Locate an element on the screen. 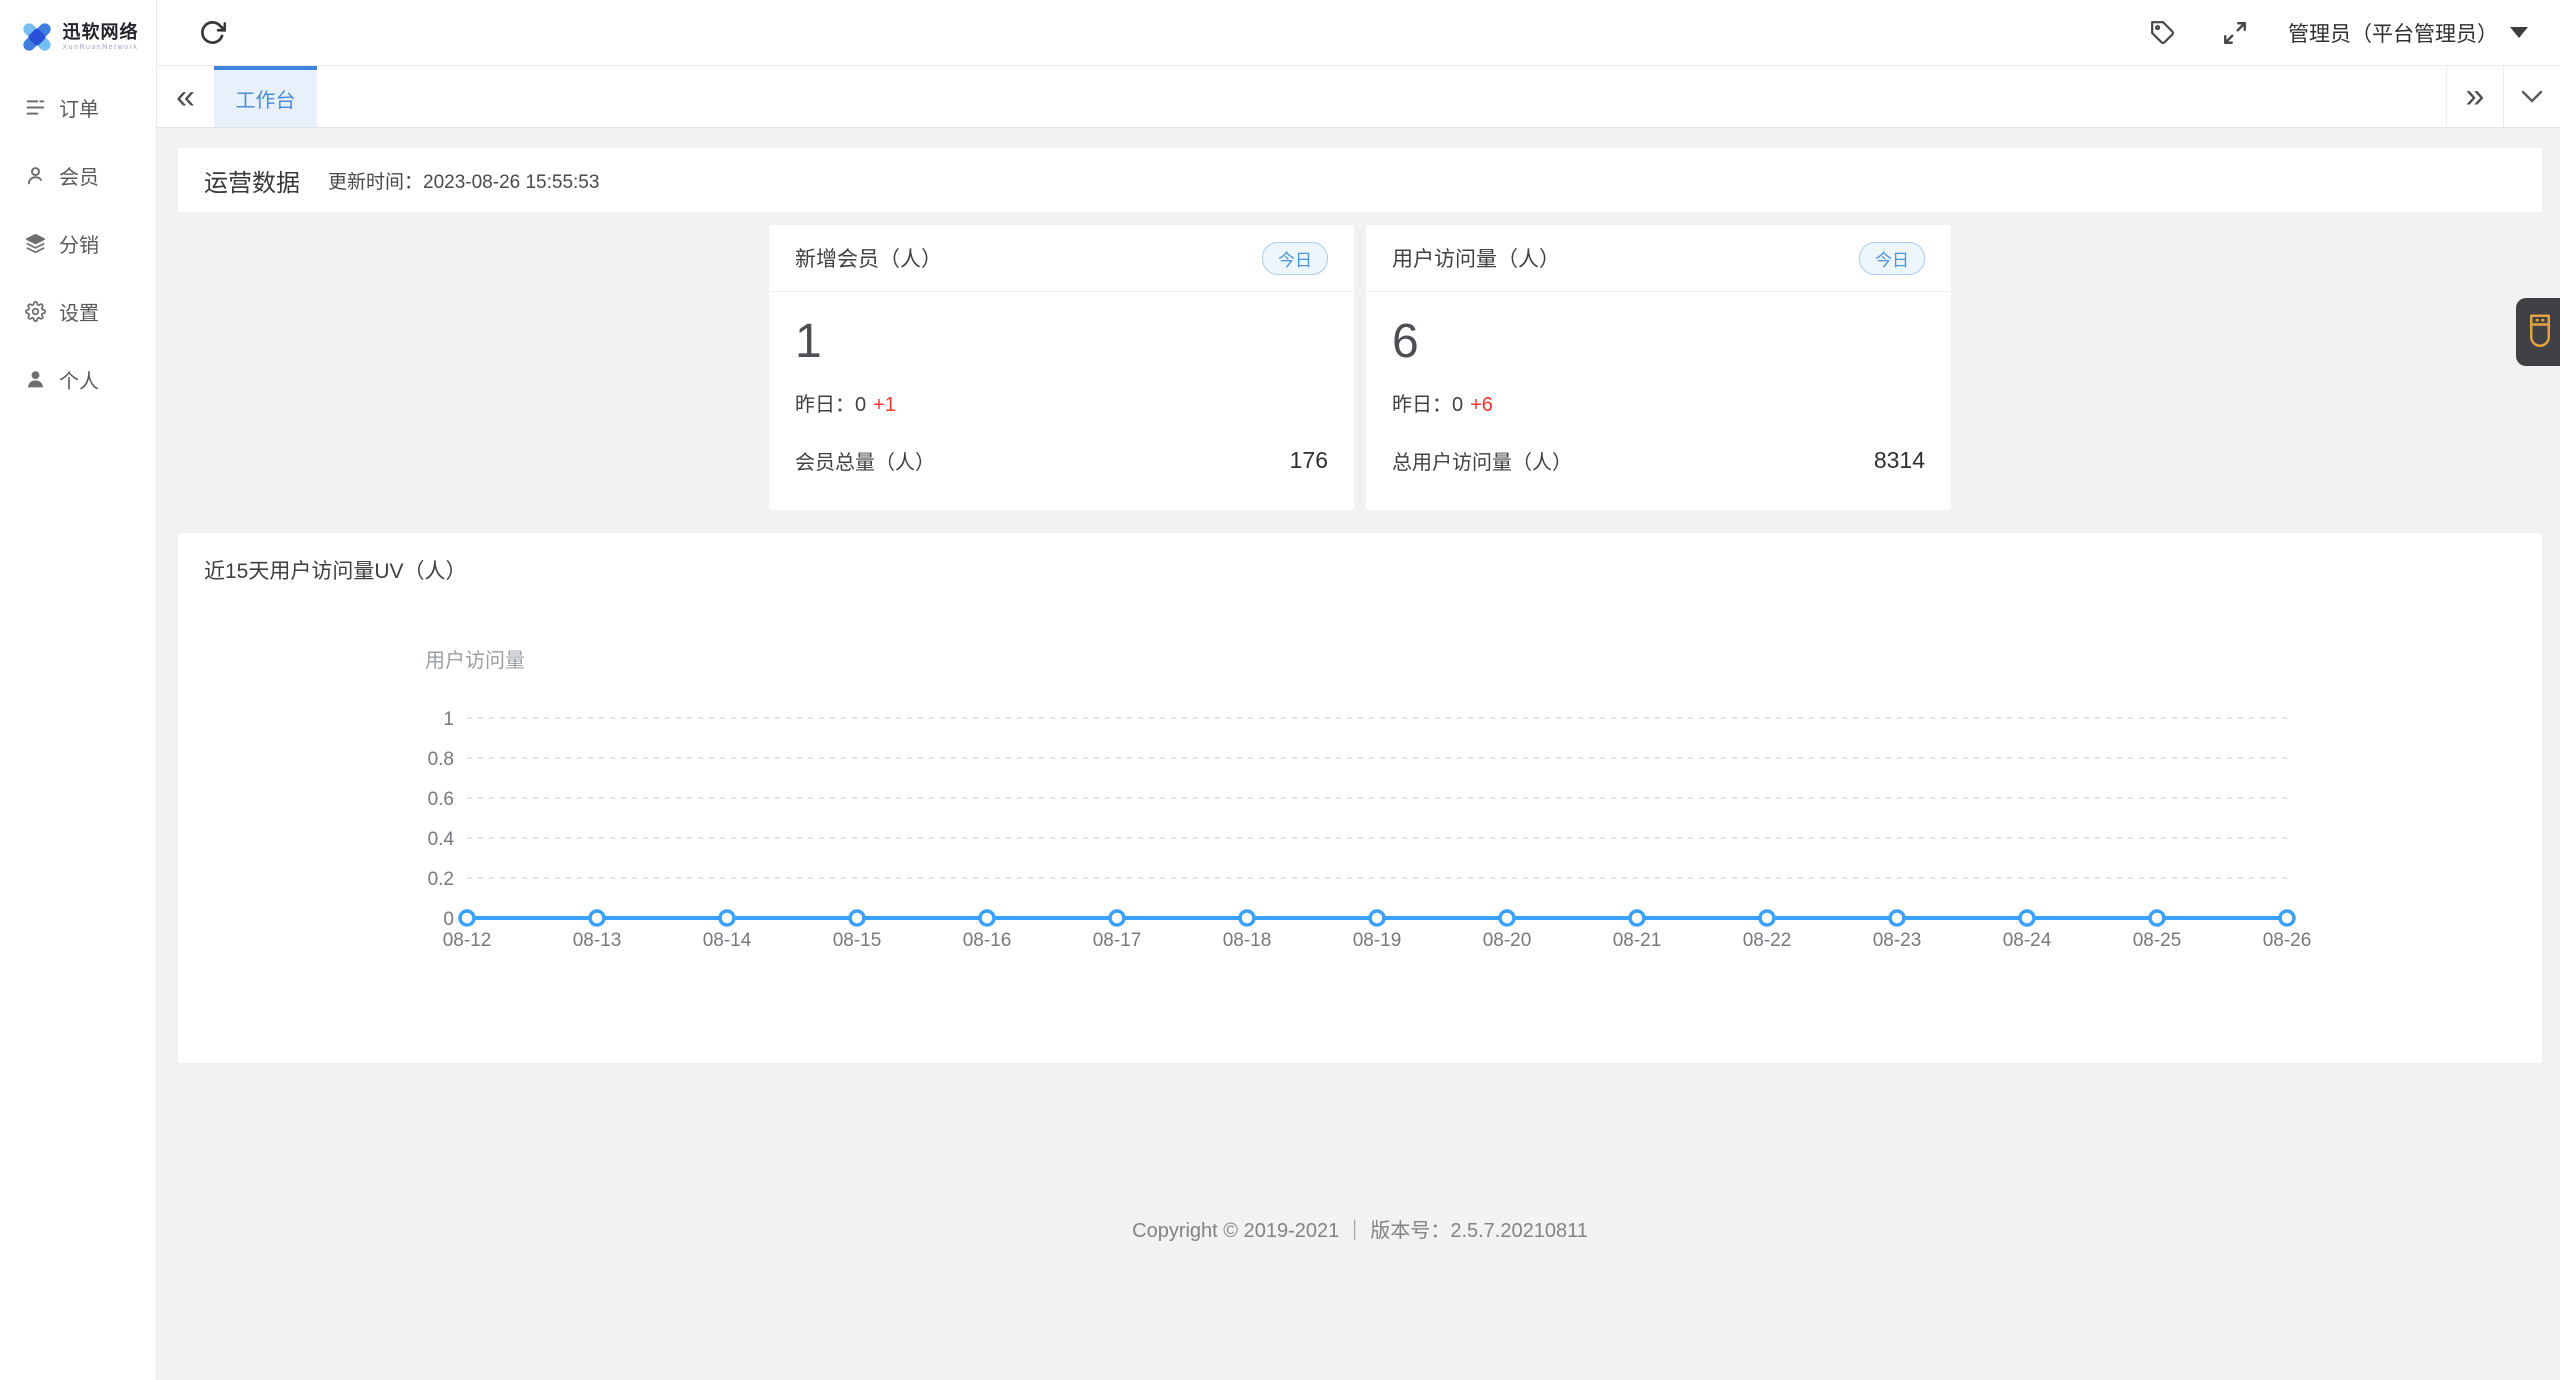 This screenshot has width=2560, height=1380. yesterday-row: 昨日：0 +6 is located at coordinates (1658, 402).